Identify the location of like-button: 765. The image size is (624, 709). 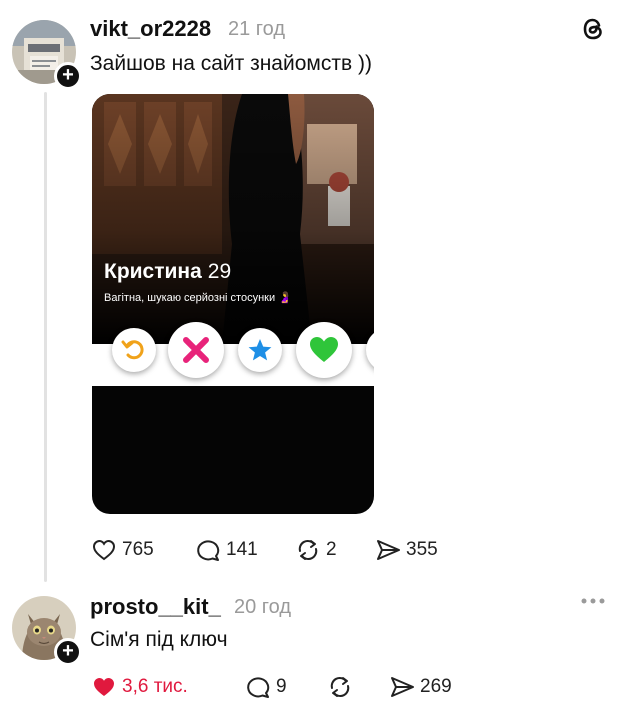
(122, 550).